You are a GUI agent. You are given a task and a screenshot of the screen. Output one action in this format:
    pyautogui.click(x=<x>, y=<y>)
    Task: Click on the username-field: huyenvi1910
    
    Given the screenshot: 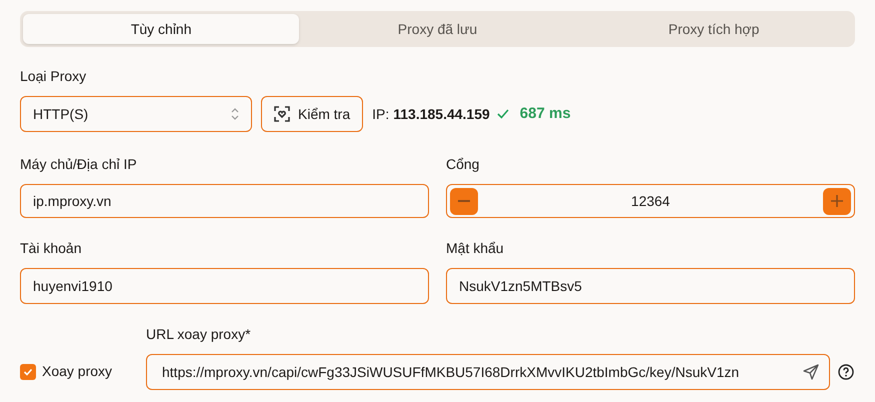 What is the action you would take?
    pyautogui.click(x=224, y=286)
    